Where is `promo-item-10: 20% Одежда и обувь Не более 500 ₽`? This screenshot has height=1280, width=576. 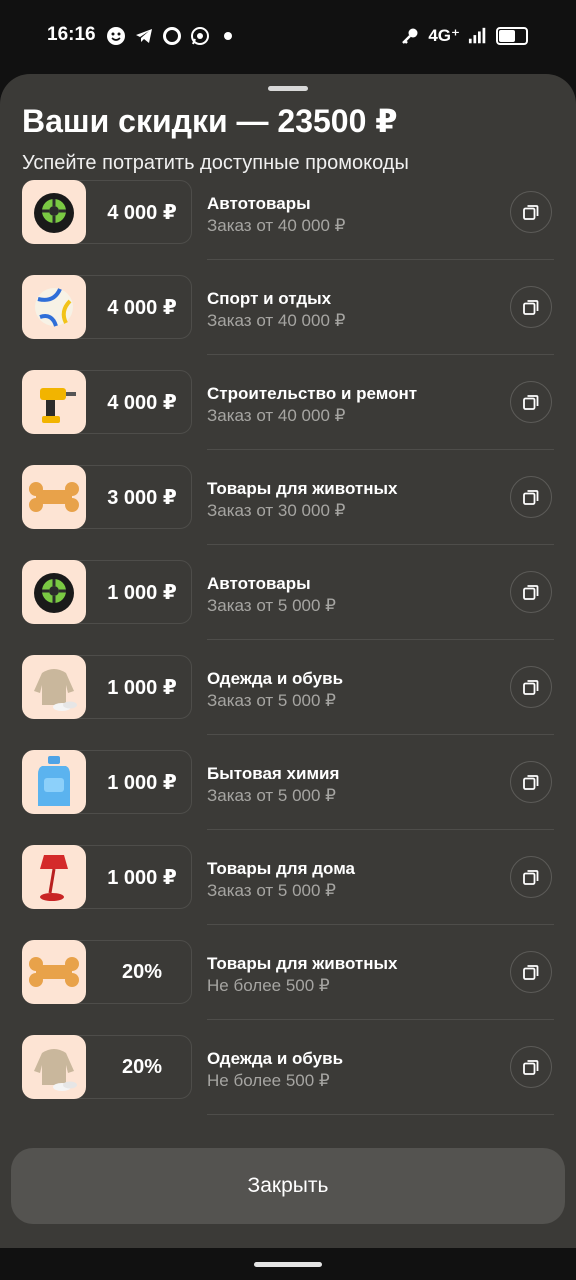 promo-item-10: 20% Одежда и обувь Не более 500 ₽ is located at coordinates (288, 1082).